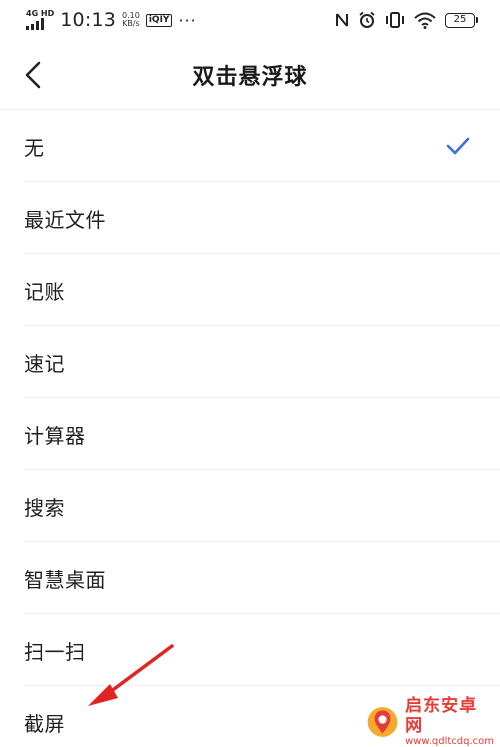 This screenshot has width=500, height=747. Describe the element at coordinates (250, 578) in the screenshot. I see `option-smart-desktop: 智慧桌面` at that location.